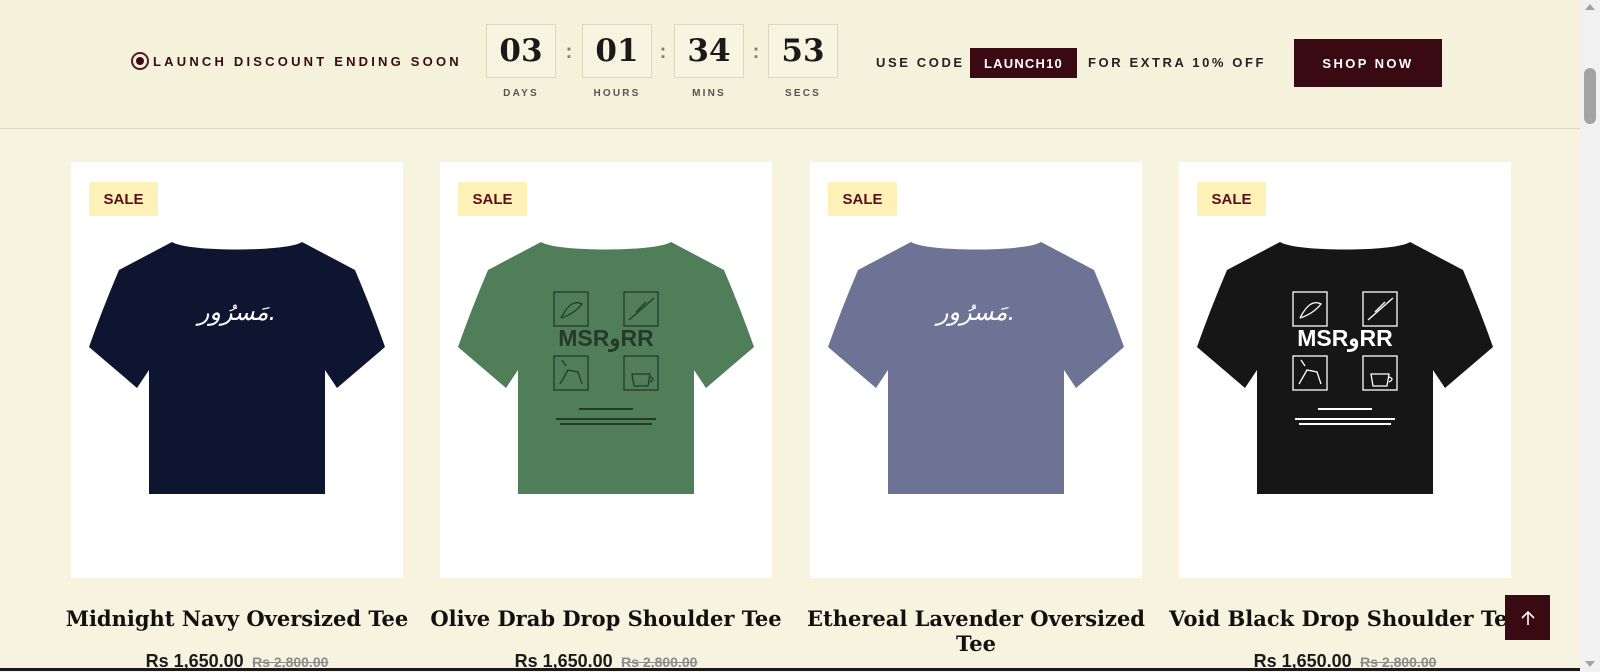 This screenshot has height=672, width=1600. Describe the element at coordinates (1177, 62) in the screenshot. I see `extra-discount-label: FOR EXTRA 10% OFF` at that location.